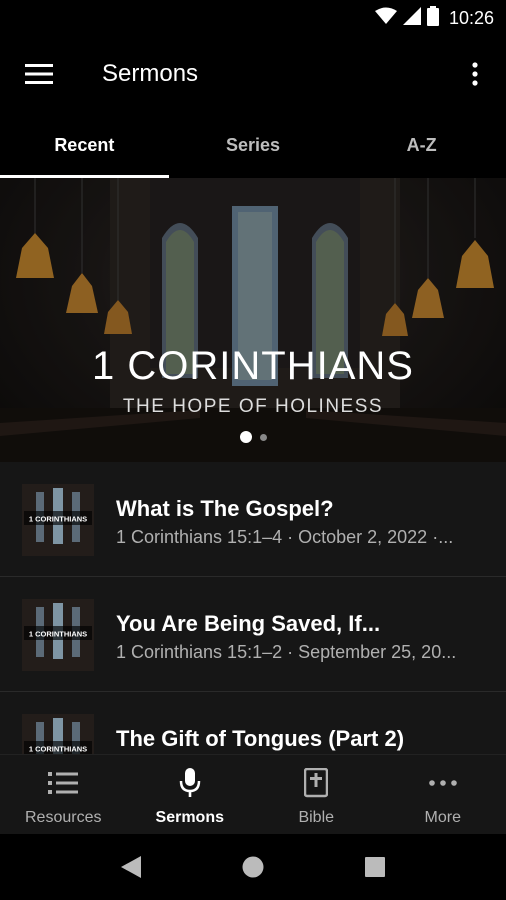  Describe the element at coordinates (245, 437) in the screenshot. I see `carousel-dot-active` at that location.